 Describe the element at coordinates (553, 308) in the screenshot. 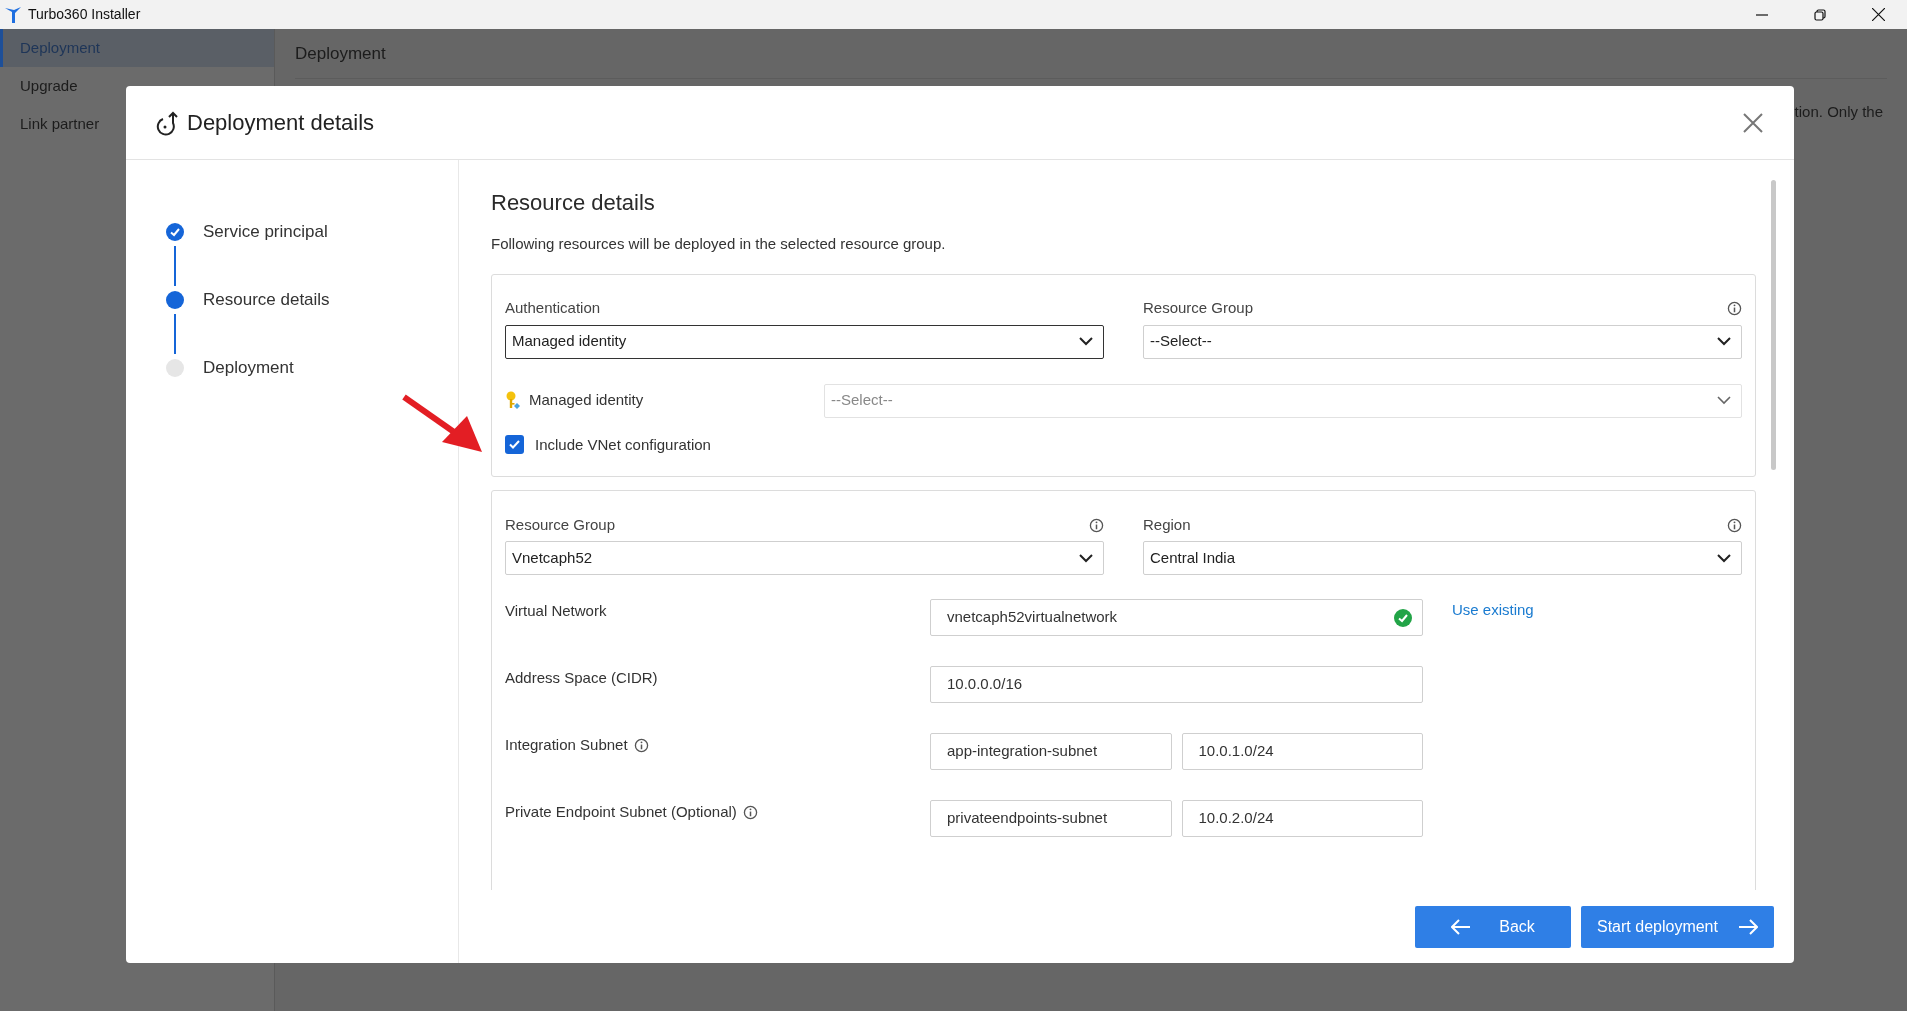

I see `field-label: Authentication` at that location.